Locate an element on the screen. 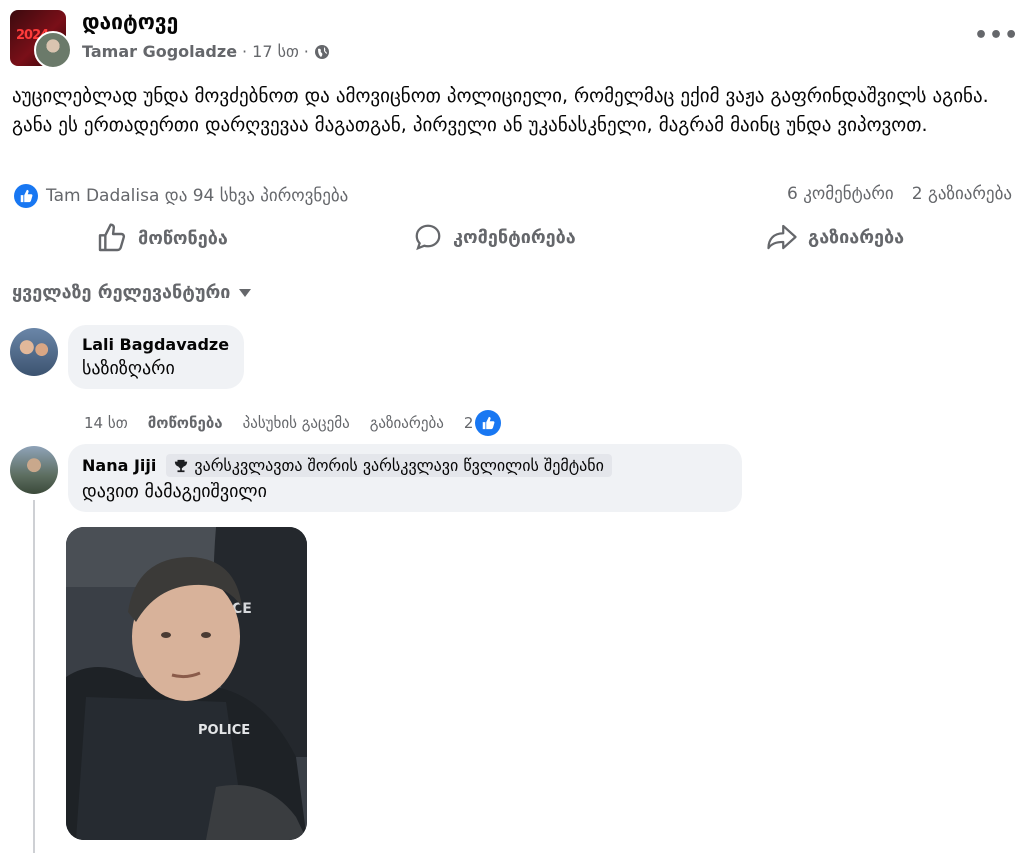 The height and width of the screenshot is (853, 1024). comment-share-button: გაზიარება is located at coordinates (407, 423).